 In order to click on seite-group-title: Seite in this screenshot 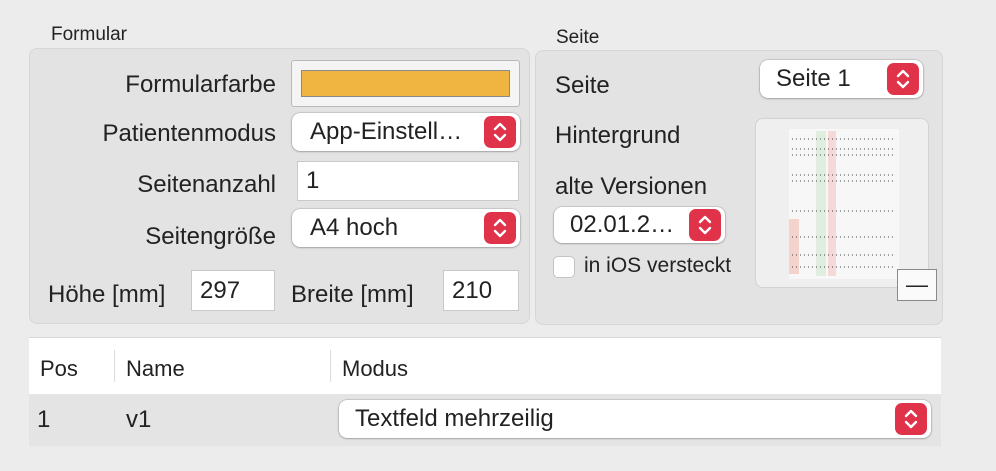, I will do `click(578, 37)`.